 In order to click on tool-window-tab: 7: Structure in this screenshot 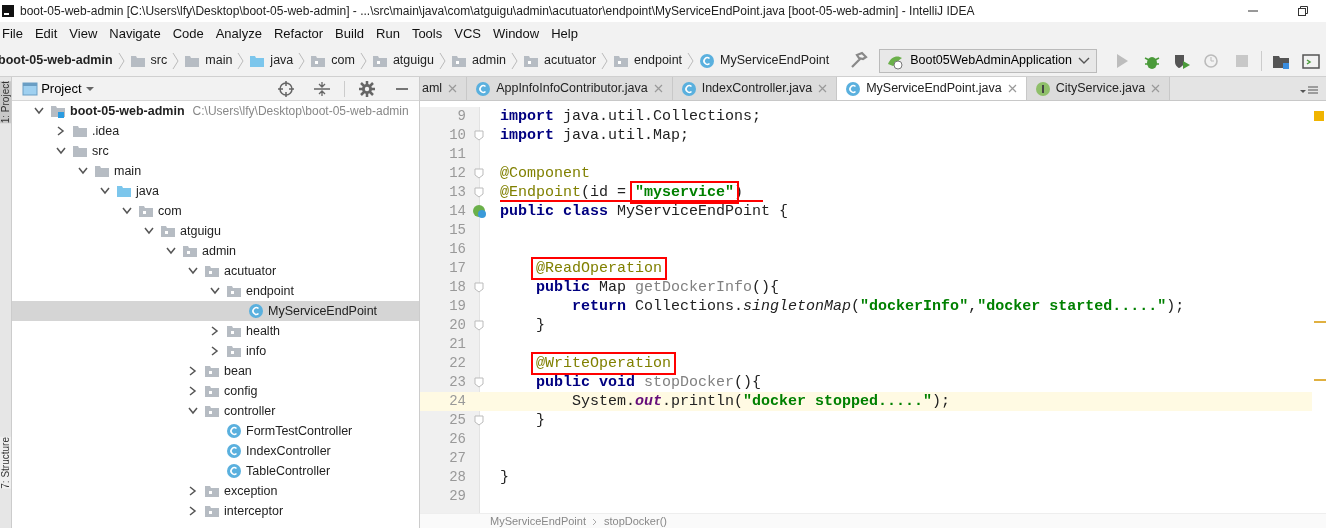, I will do `click(5, 463)`.